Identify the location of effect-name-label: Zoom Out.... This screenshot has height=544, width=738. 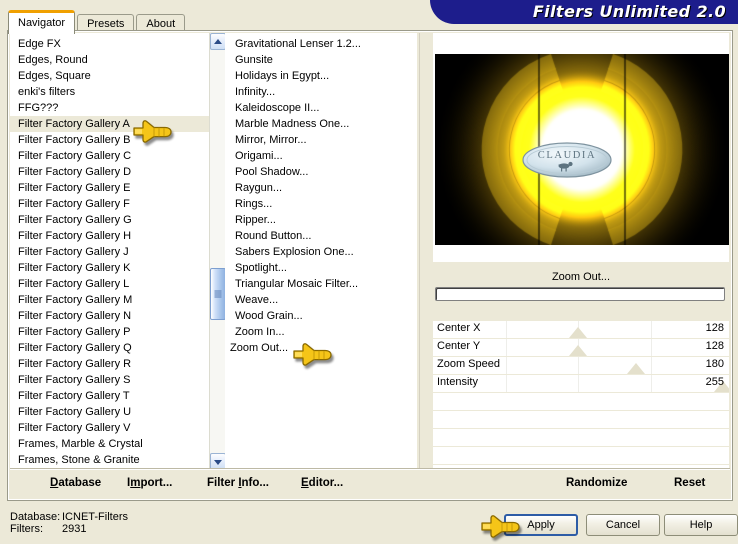
(581, 277).